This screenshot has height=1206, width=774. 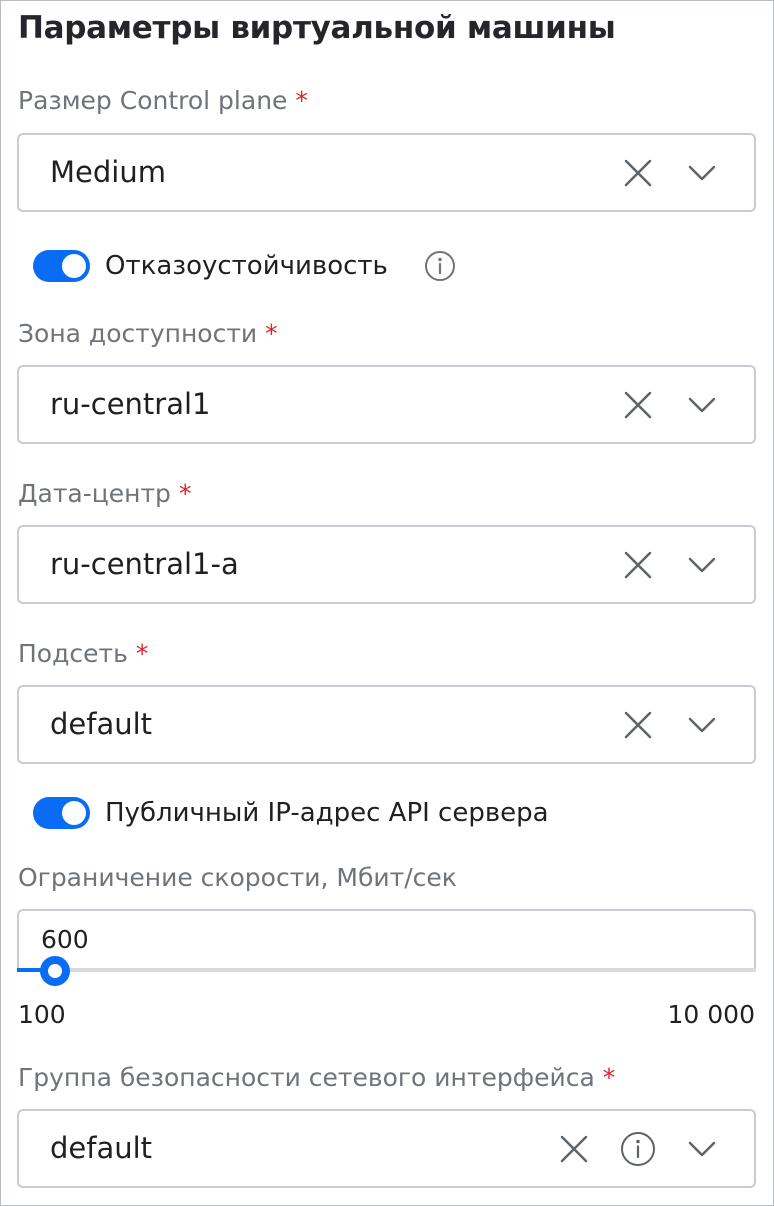 I want to click on public-ip-toggle, so click(x=61, y=813).